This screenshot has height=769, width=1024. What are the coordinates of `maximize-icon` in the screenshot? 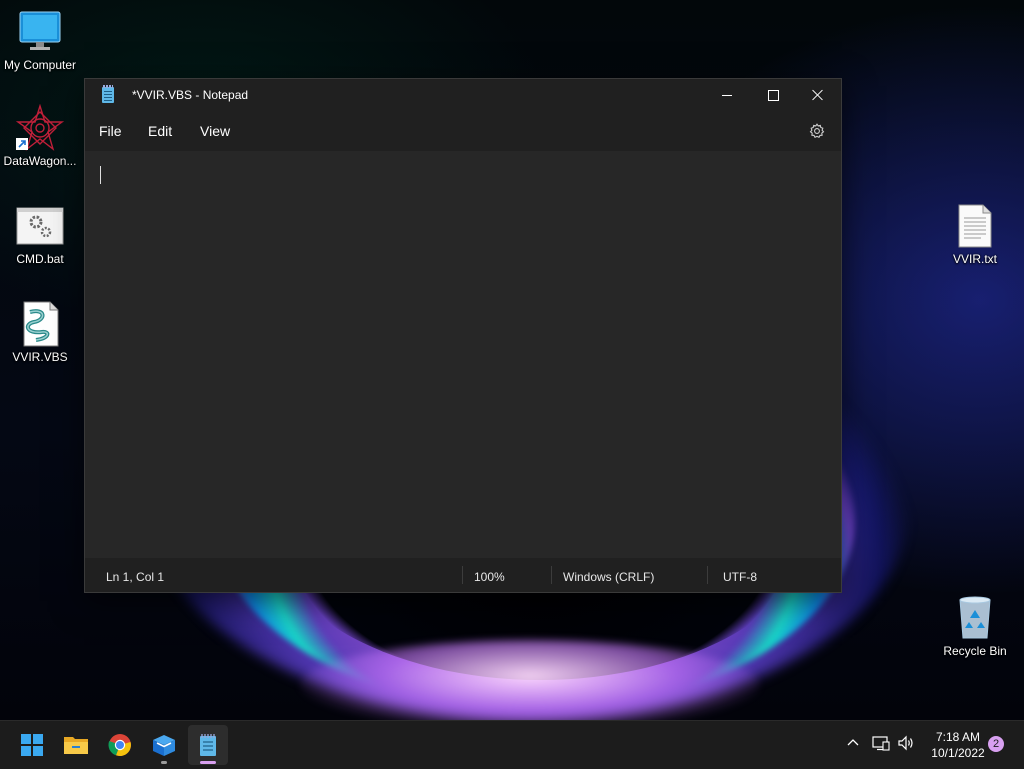 It's located at (773, 95).